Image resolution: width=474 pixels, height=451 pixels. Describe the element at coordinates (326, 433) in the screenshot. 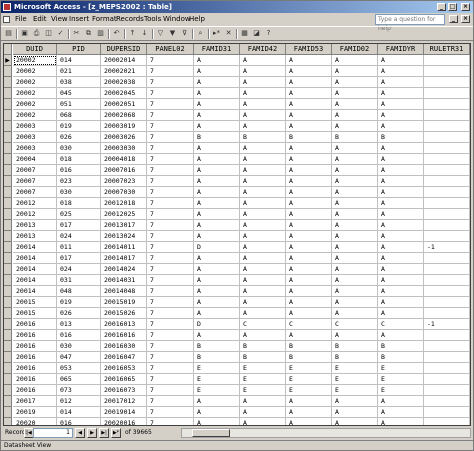

I see `horizontal-scrollbar` at that location.